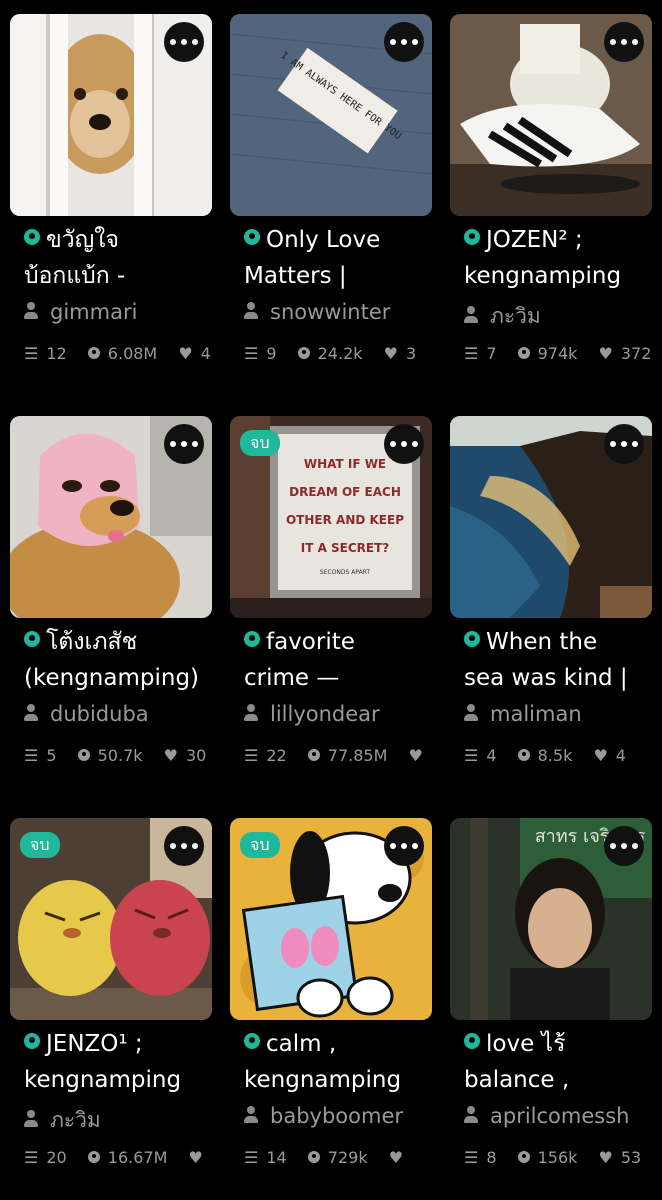 Image resolution: width=662 pixels, height=1200 pixels. What do you see at coordinates (339, 1062) in the screenshot?
I see `story-title: calm , kengnamping` at bounding box center [339, 1062].